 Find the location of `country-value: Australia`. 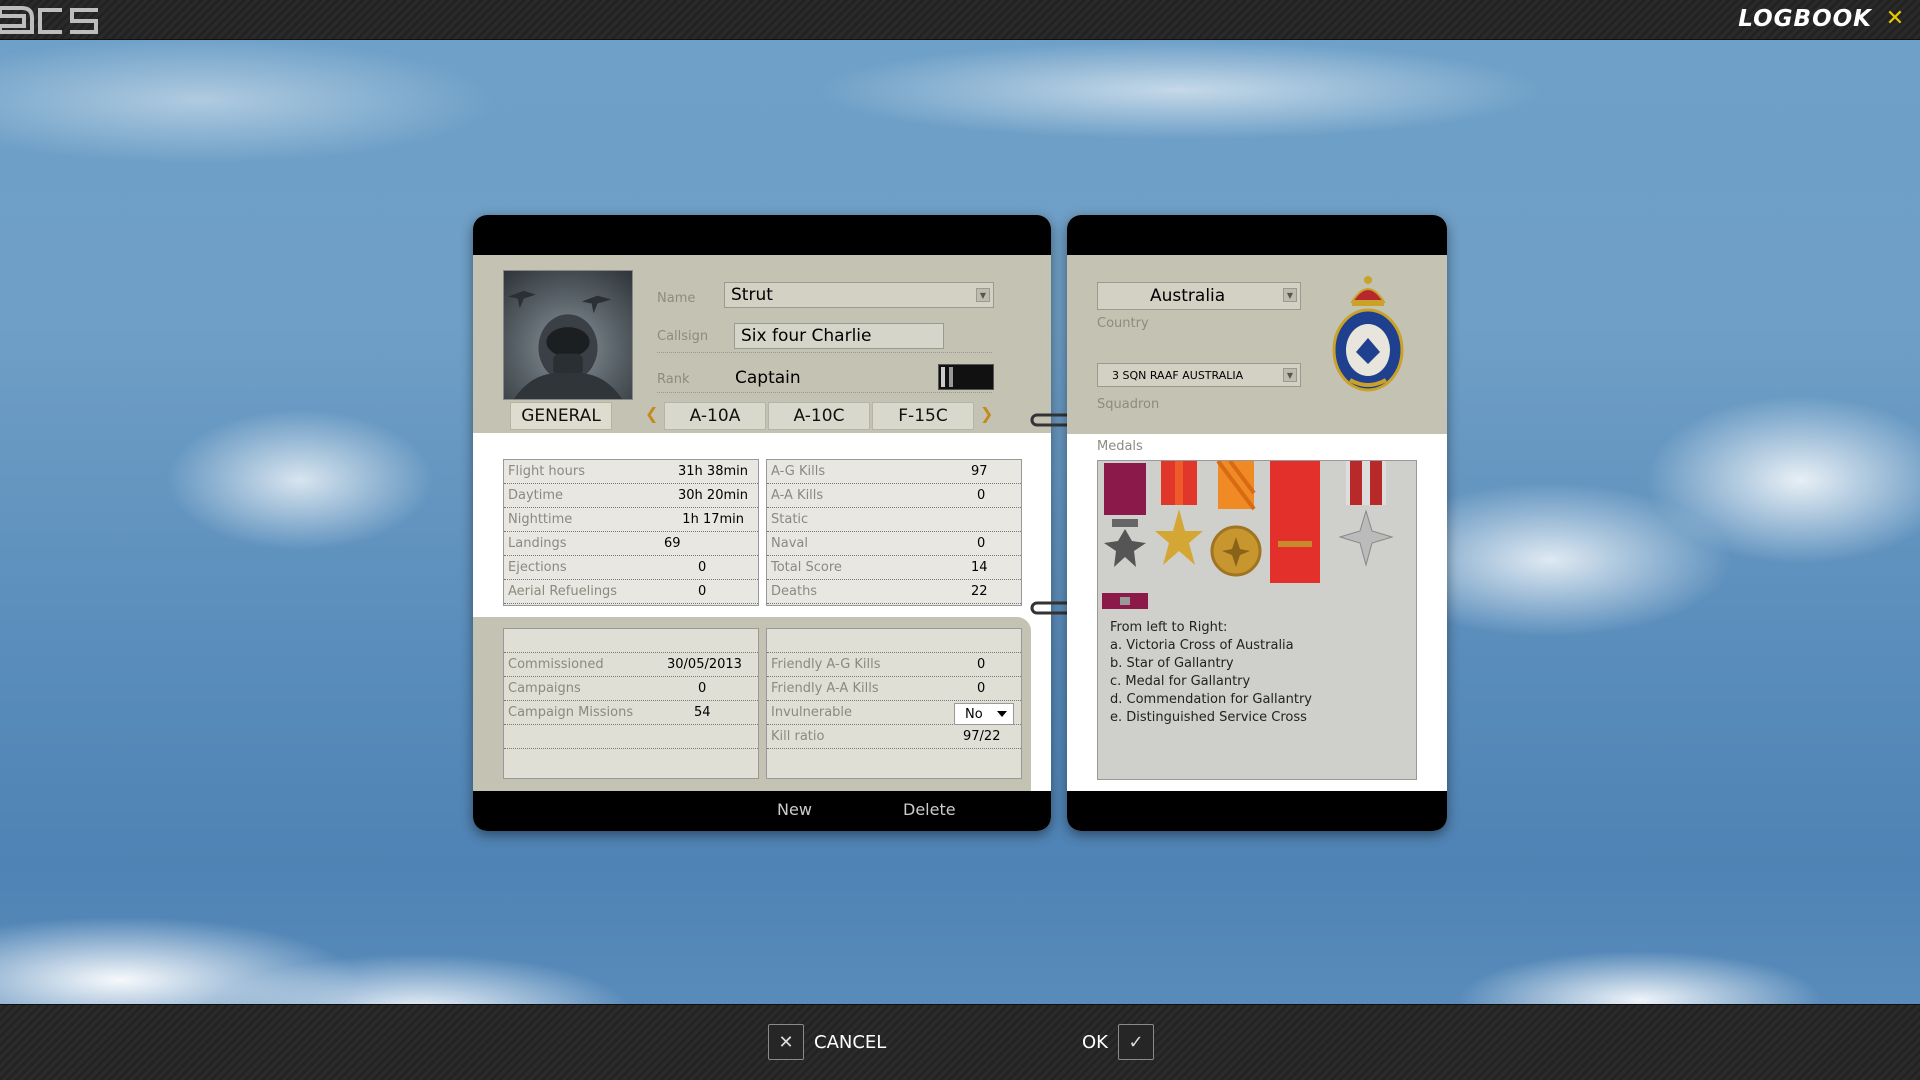

country-value: Australia is located at coordinates (1188, 296).